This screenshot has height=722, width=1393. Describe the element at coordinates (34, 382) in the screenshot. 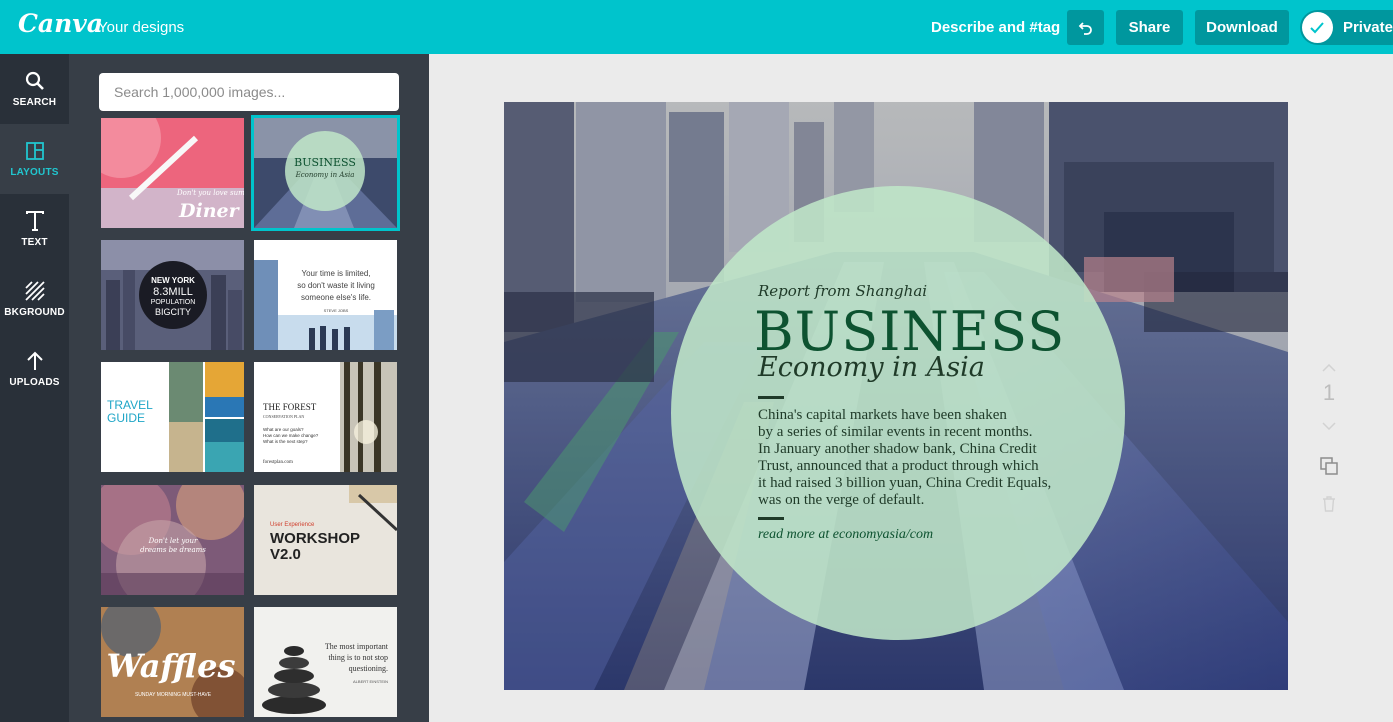

I see `nav-uploads-label: UPLOADS` at that location.